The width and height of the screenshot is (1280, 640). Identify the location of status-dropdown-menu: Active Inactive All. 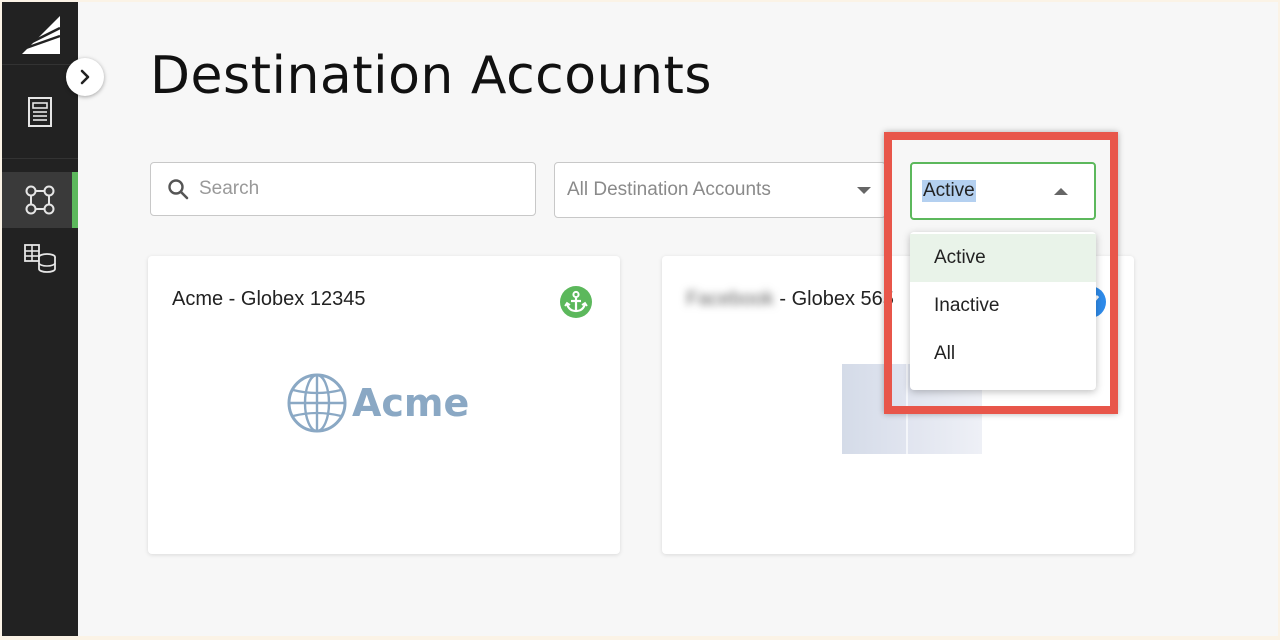
(1003, 311).